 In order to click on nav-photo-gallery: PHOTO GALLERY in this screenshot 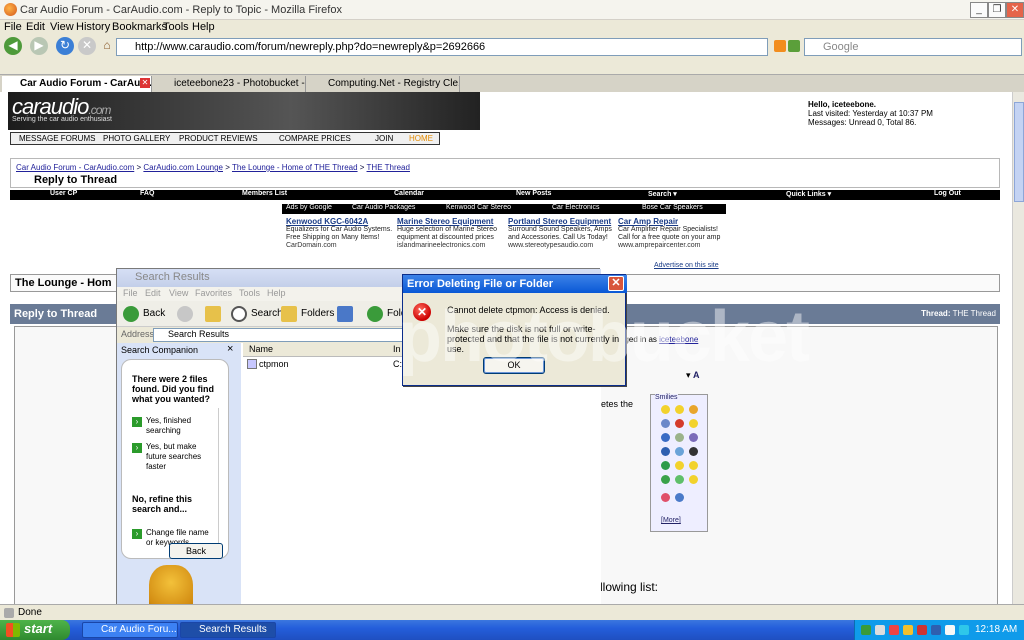, I will do `click(136, 138)`.